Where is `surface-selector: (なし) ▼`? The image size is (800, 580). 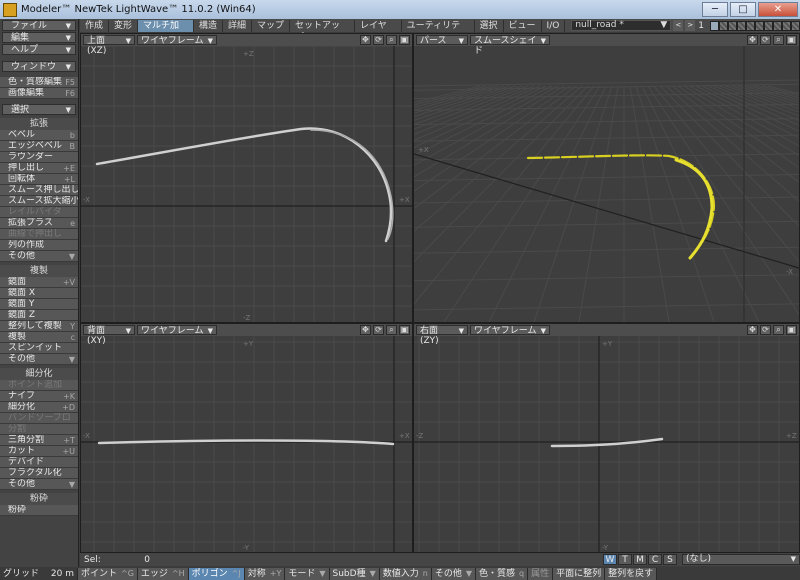
surface-selector: (なし) ▼ is located at coordinates (741, 559).